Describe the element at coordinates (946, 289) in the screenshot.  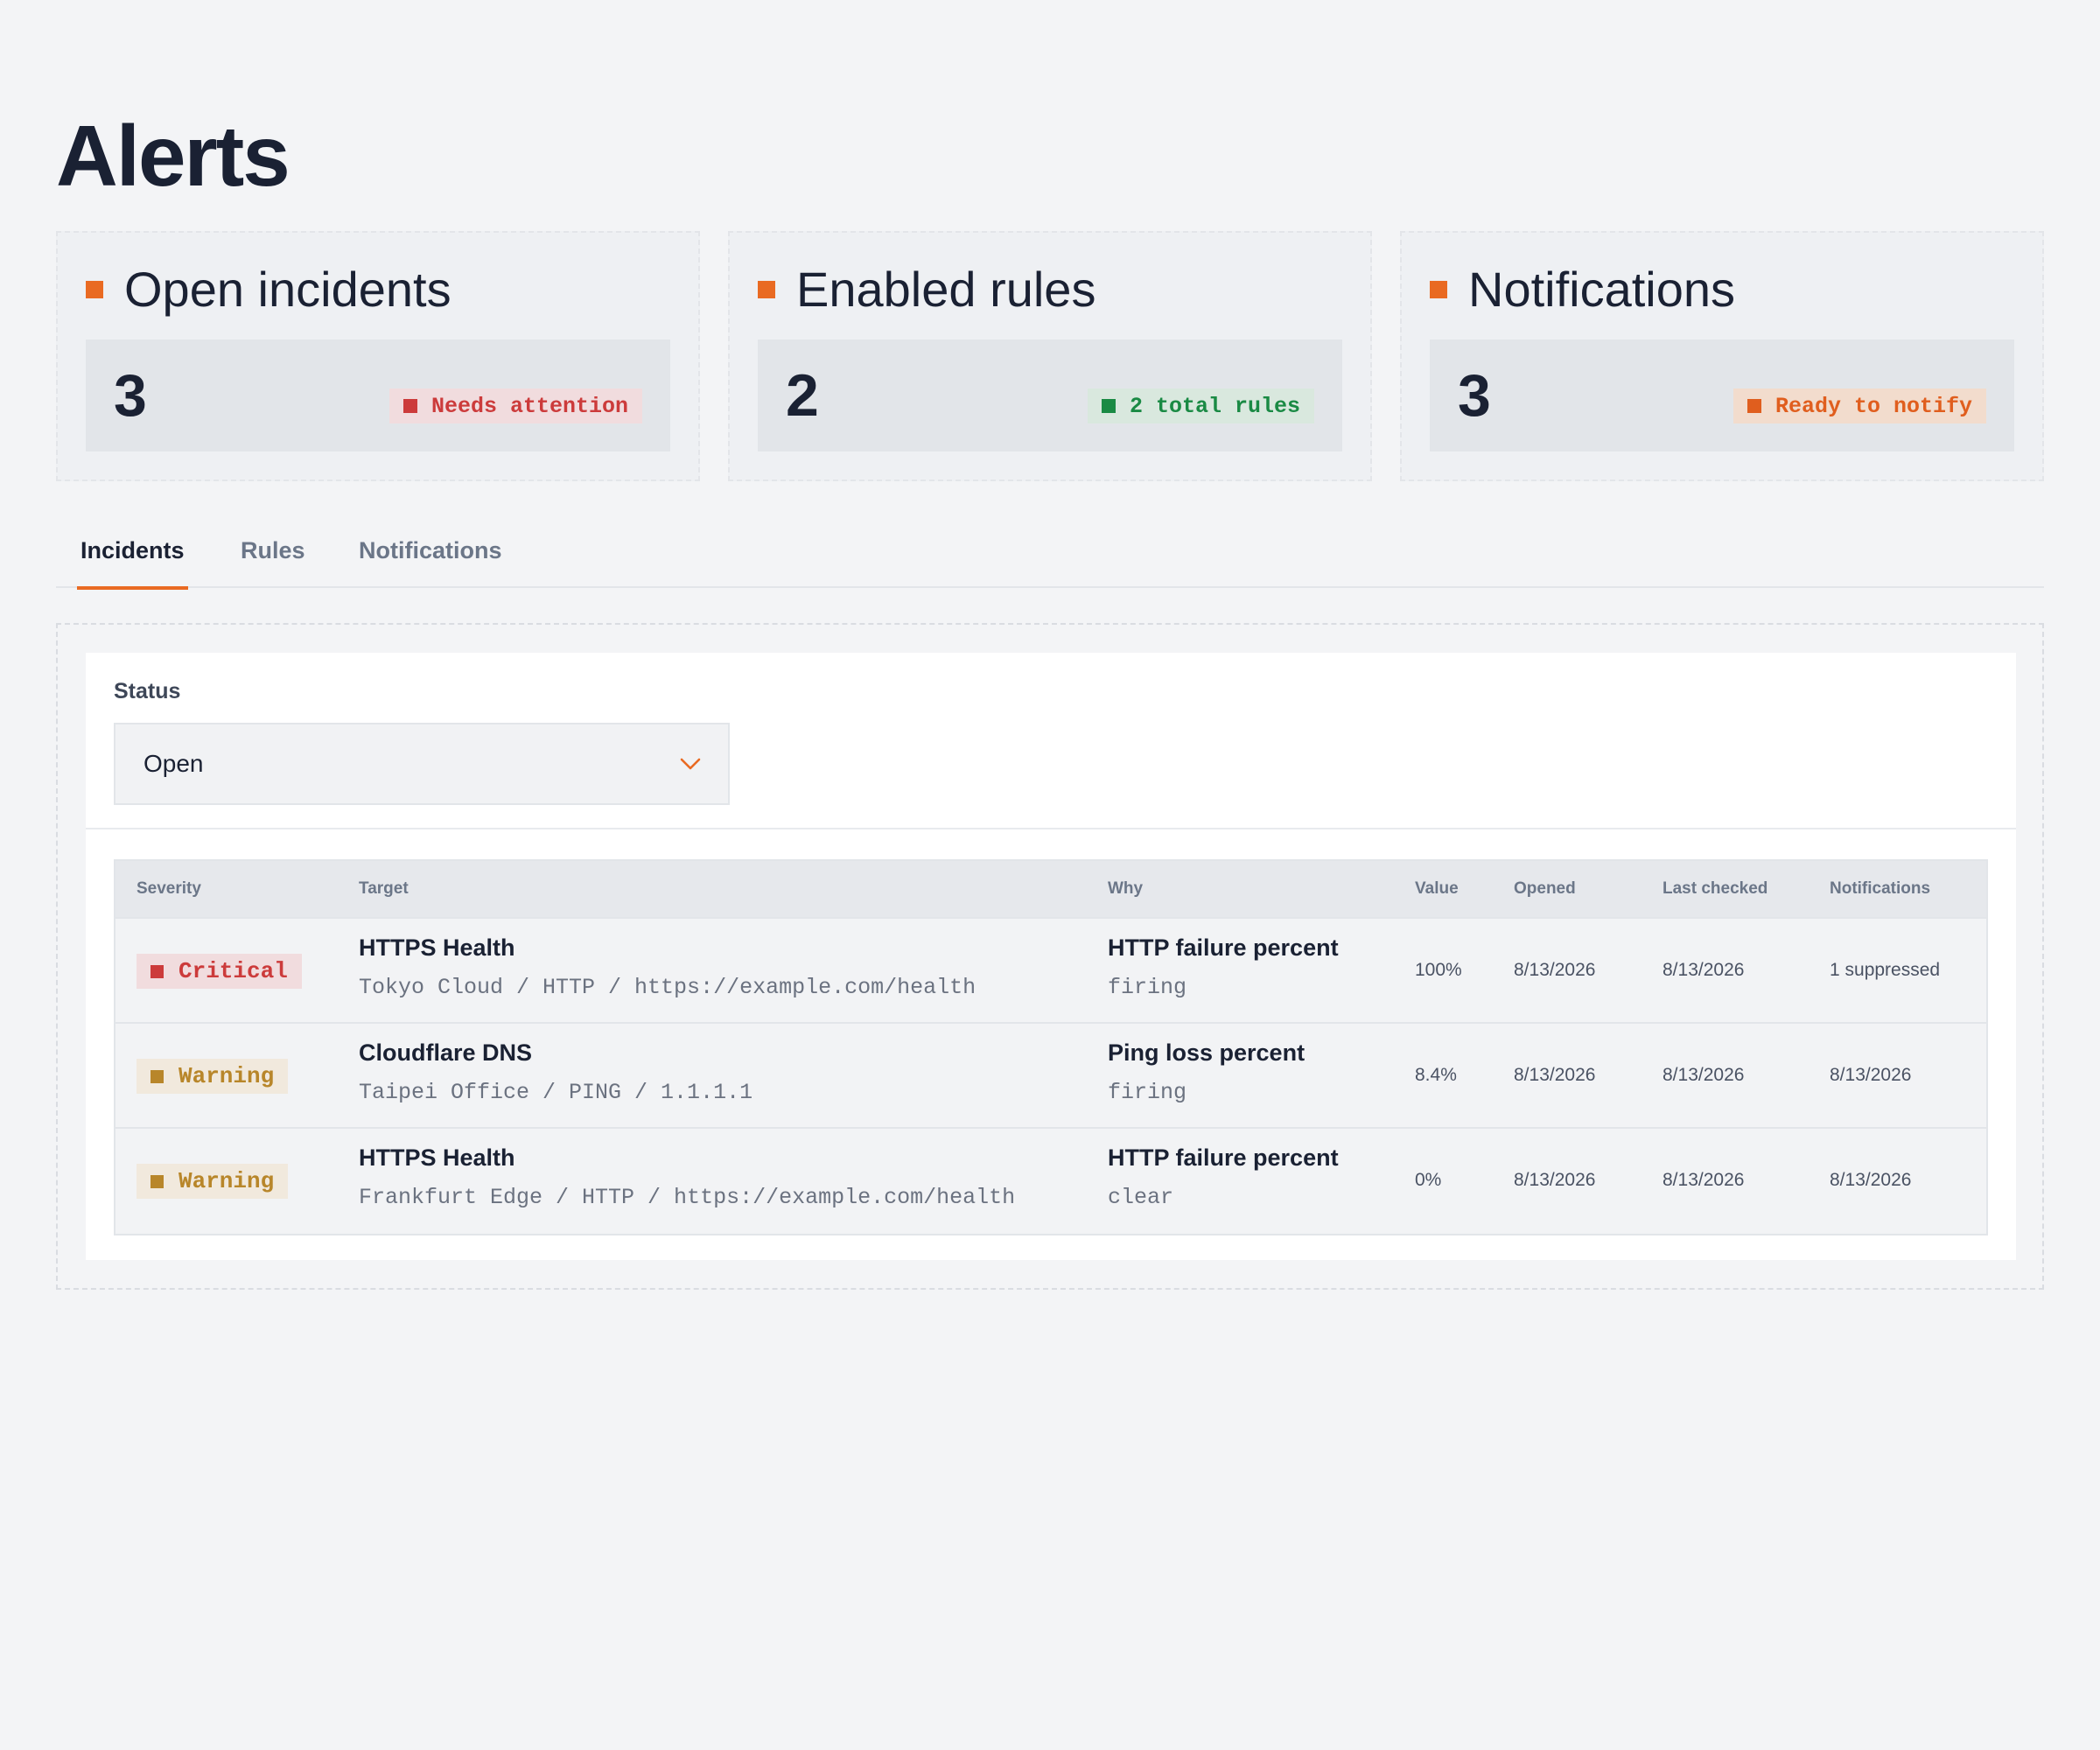
I see `card-title: Enabled rules` at that location.